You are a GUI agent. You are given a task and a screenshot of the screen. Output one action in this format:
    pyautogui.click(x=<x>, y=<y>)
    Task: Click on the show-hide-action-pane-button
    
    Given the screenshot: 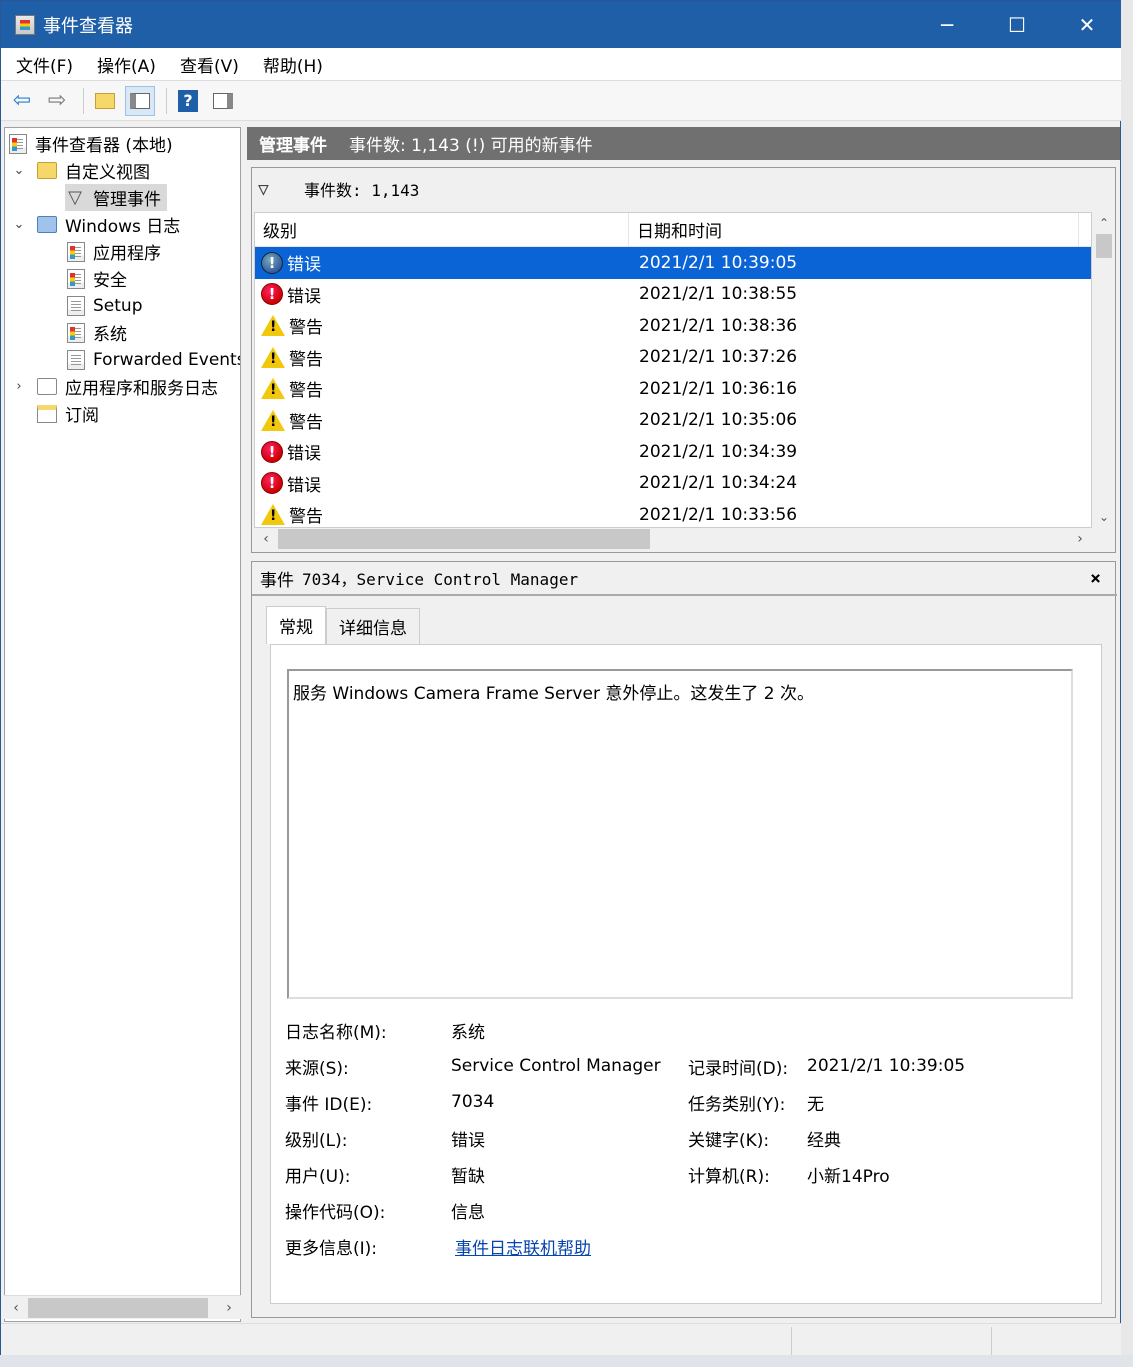 What is the action you would take?
    pyautogui.click(x=223, y=101)
    